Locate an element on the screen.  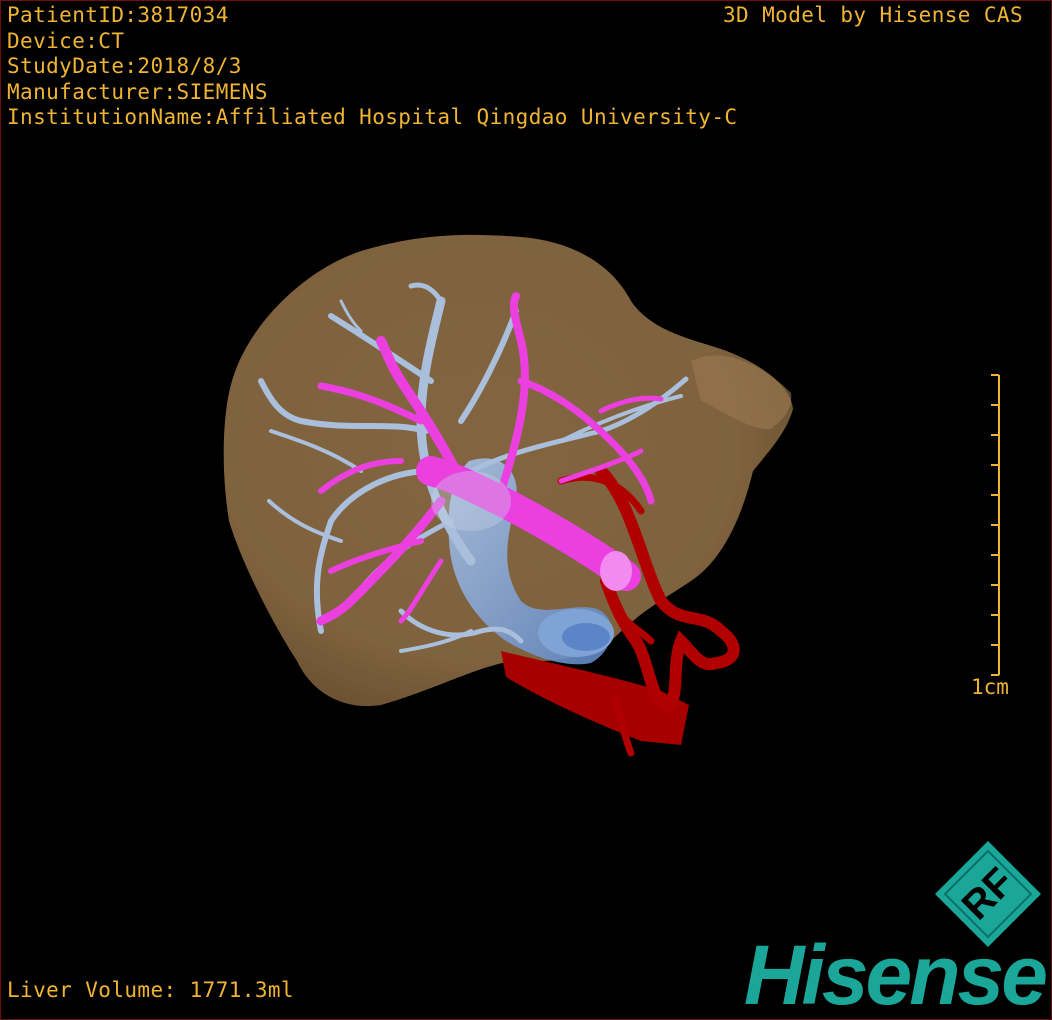
portal-vein-cut is located at coordinates (616, 571).